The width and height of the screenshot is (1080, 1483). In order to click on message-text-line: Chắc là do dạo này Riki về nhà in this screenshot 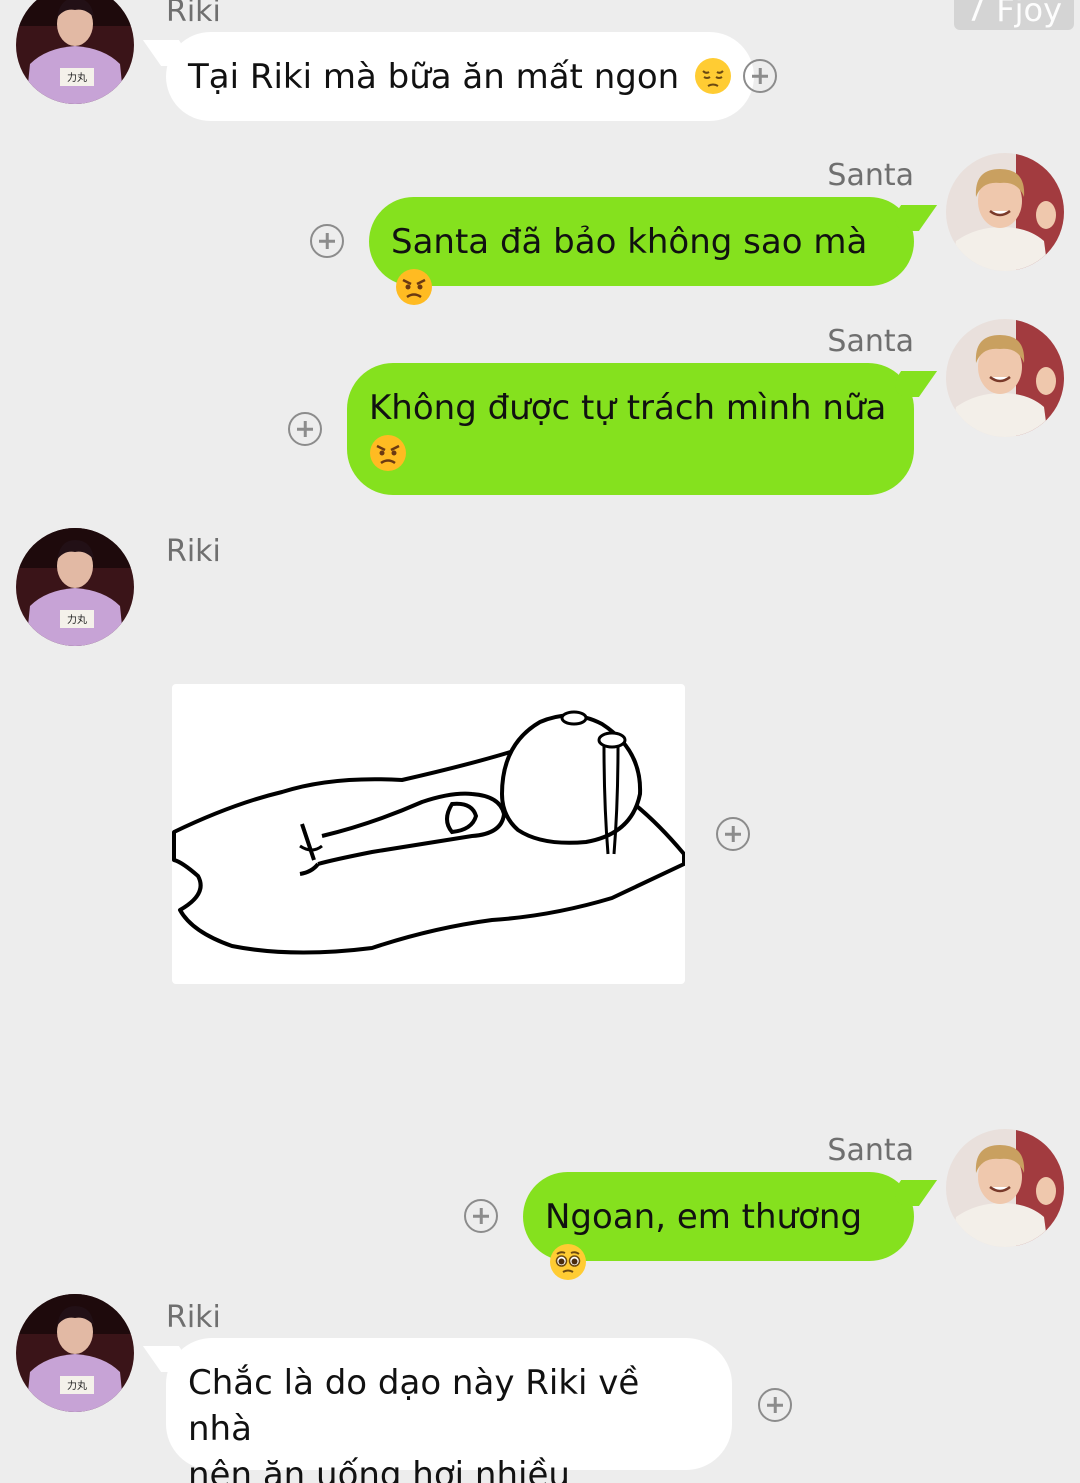, I will do `click(414, 1406)`.